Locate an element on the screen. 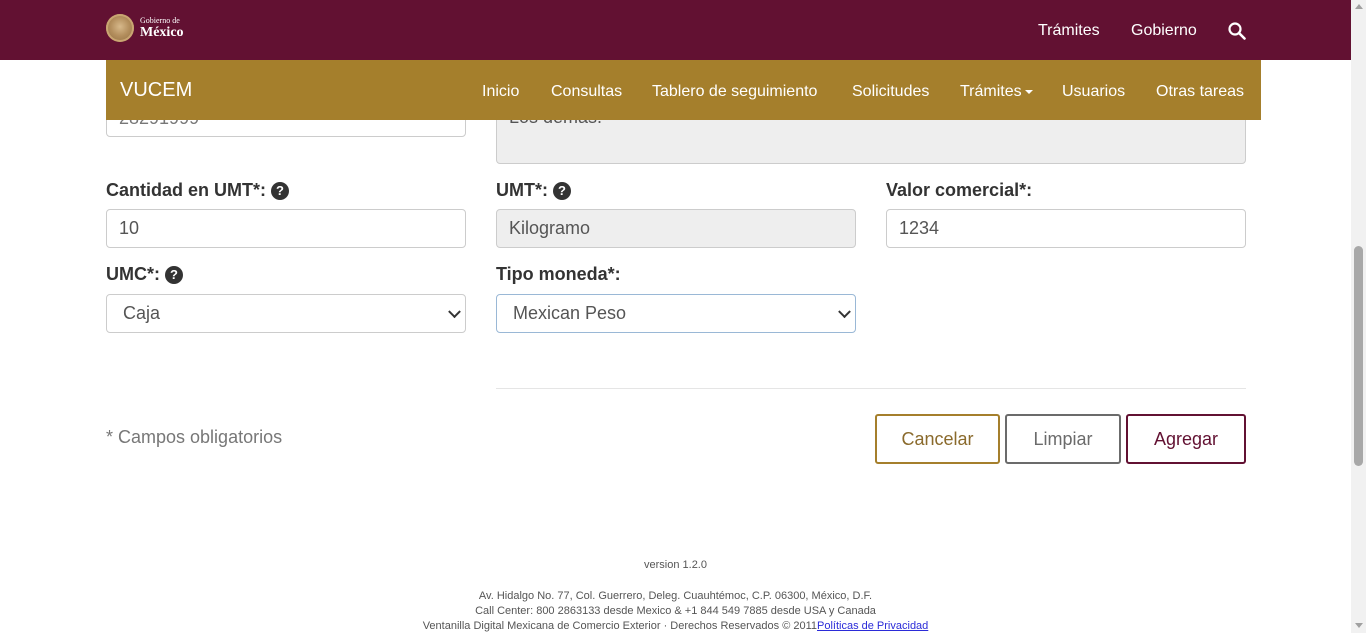  nav-item-inicio: Inicio is located at coordinates (500, 92).